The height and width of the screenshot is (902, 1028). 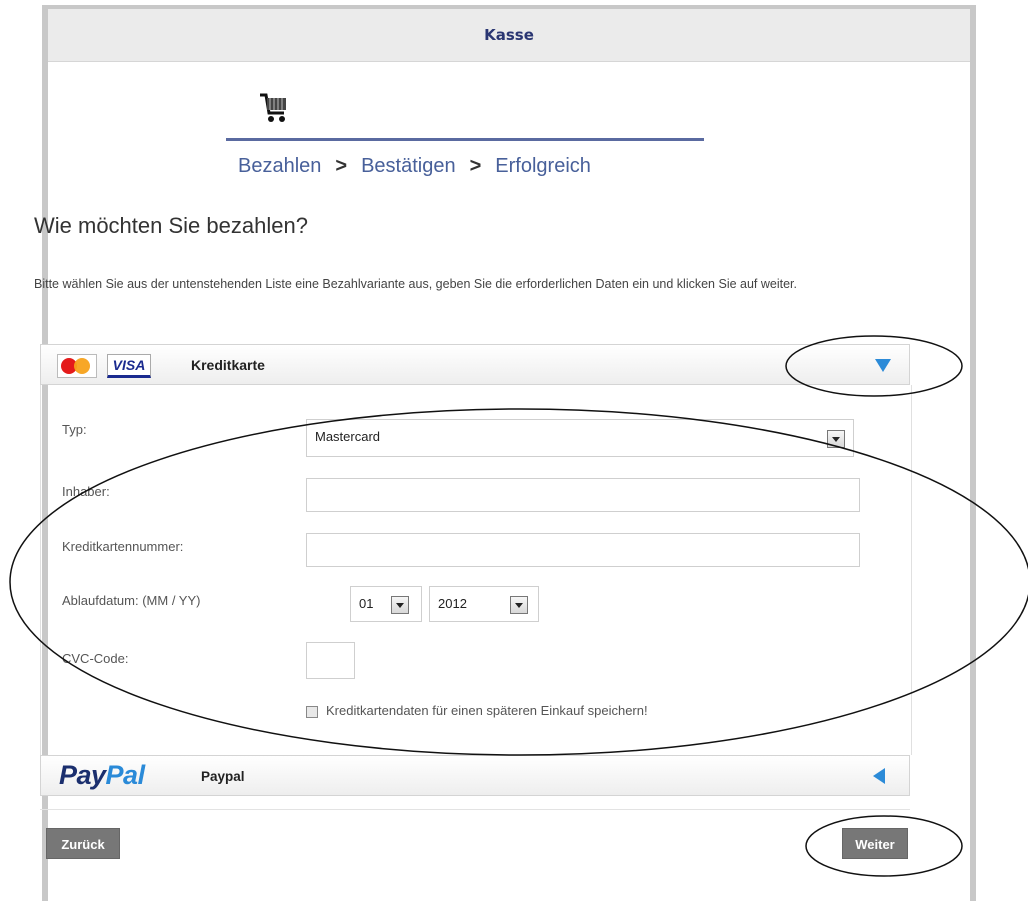 What do you see at coordinates (583, 495) in the screenshot?
I see `holder-input` at bounding box center [583, 495].